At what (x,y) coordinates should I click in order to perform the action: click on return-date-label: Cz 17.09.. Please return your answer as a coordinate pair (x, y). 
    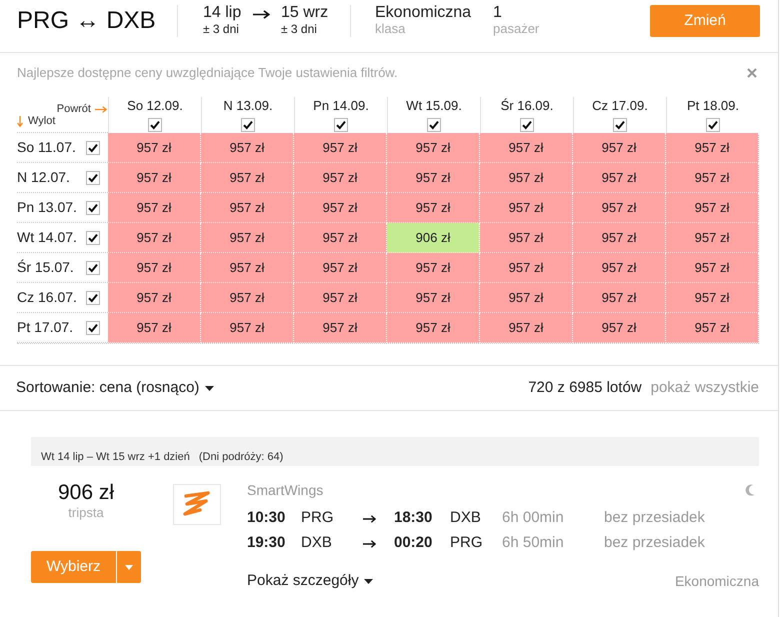
    Looking at the image, I should click on (620, 106).